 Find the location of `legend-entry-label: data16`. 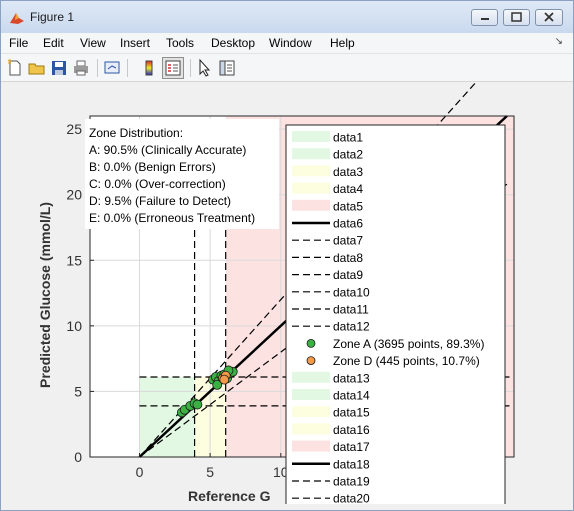

legend-entry-label: data16 is located at coordinates (351, 430).